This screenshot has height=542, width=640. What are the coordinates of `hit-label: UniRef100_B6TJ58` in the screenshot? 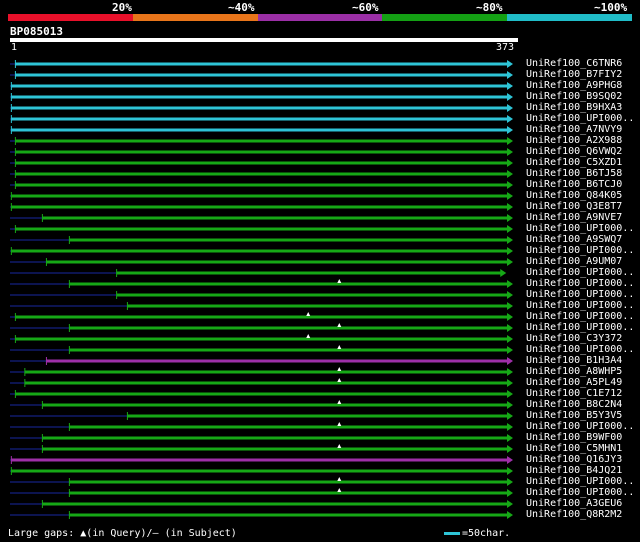 It's located at (574, 173).